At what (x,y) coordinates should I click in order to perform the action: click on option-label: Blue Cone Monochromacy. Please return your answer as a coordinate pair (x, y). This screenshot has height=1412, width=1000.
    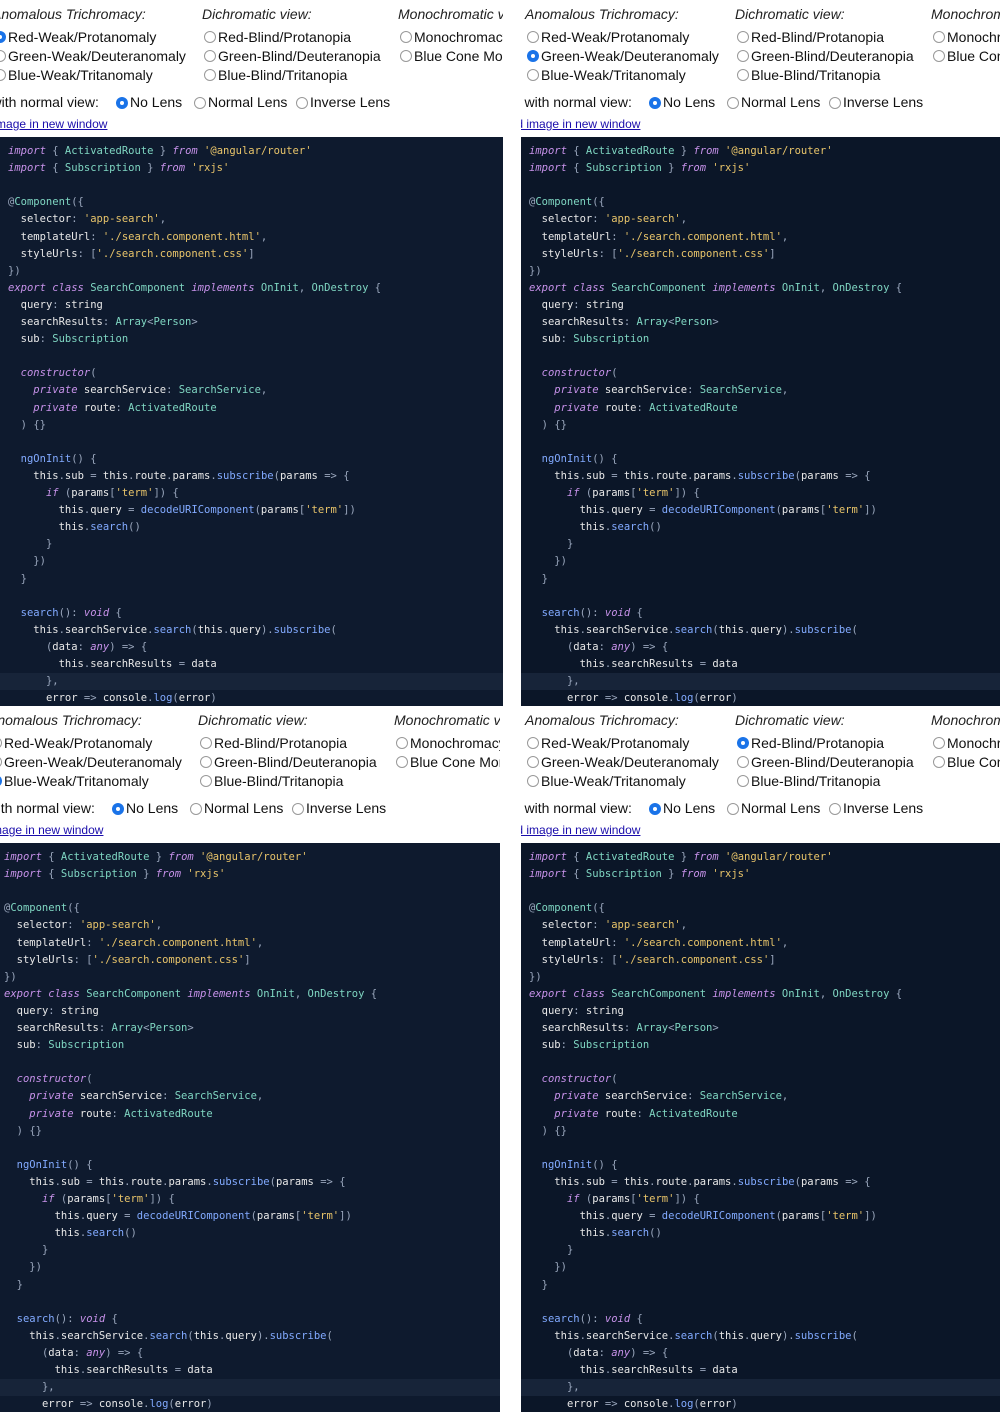
    Looking at the image, I should click on (455, 762).